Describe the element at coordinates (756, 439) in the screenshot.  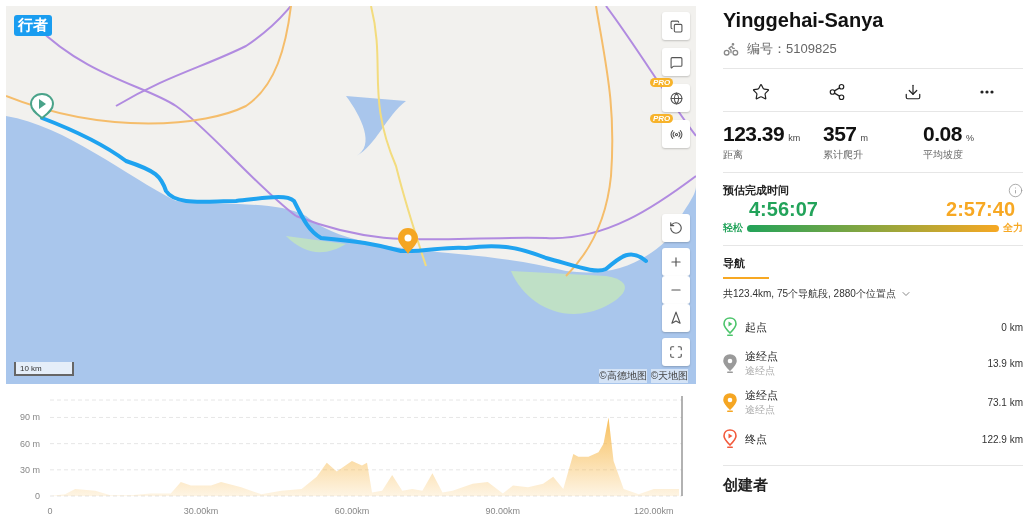
I see `point-name: 终点` at that location.